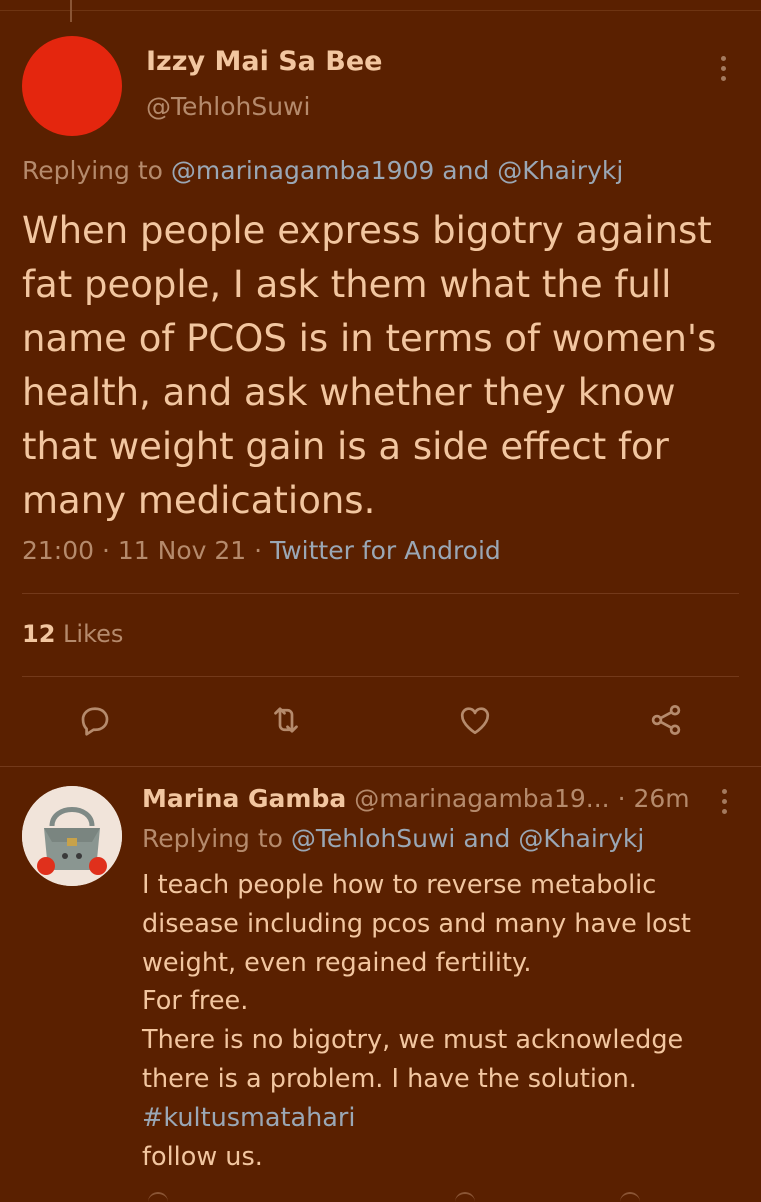 This screenshot has height=1202, width=761. What do you see at coordinates (442, 1118) in the screenshot?
I see `hashtag-link: #kultusmatahari` at bounding box center [442, 1118].